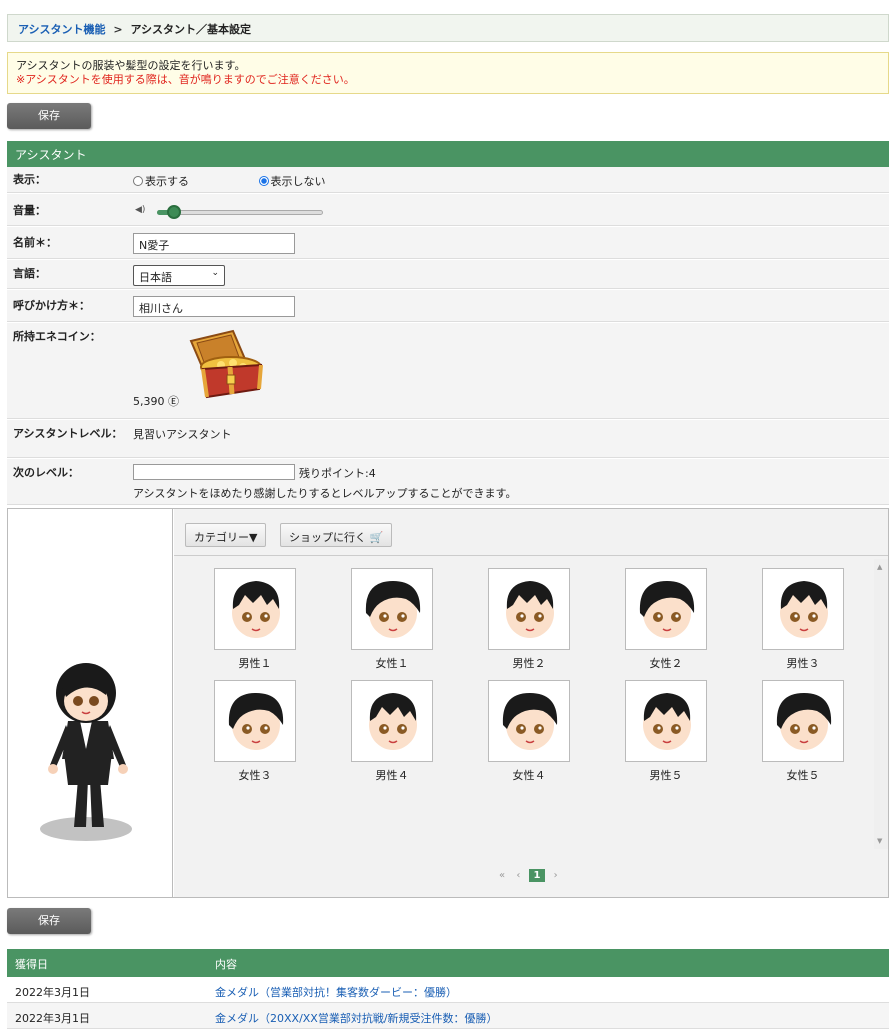 This screenshot has width=889, height=1032. What do you see at coordinates (881, 704) in the screenshot?
I see `item-grid-scrollbar: ▲ ▼` at bounding box center [881, 704].